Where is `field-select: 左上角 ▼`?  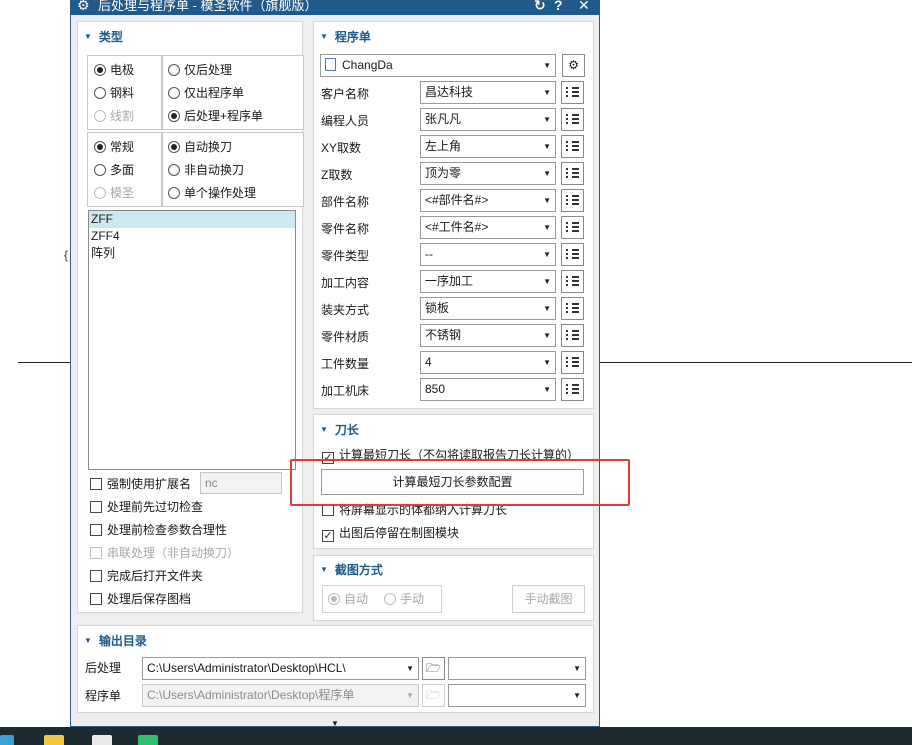
field-select: 左上角 ▼ is located at coordinates (488, 146).